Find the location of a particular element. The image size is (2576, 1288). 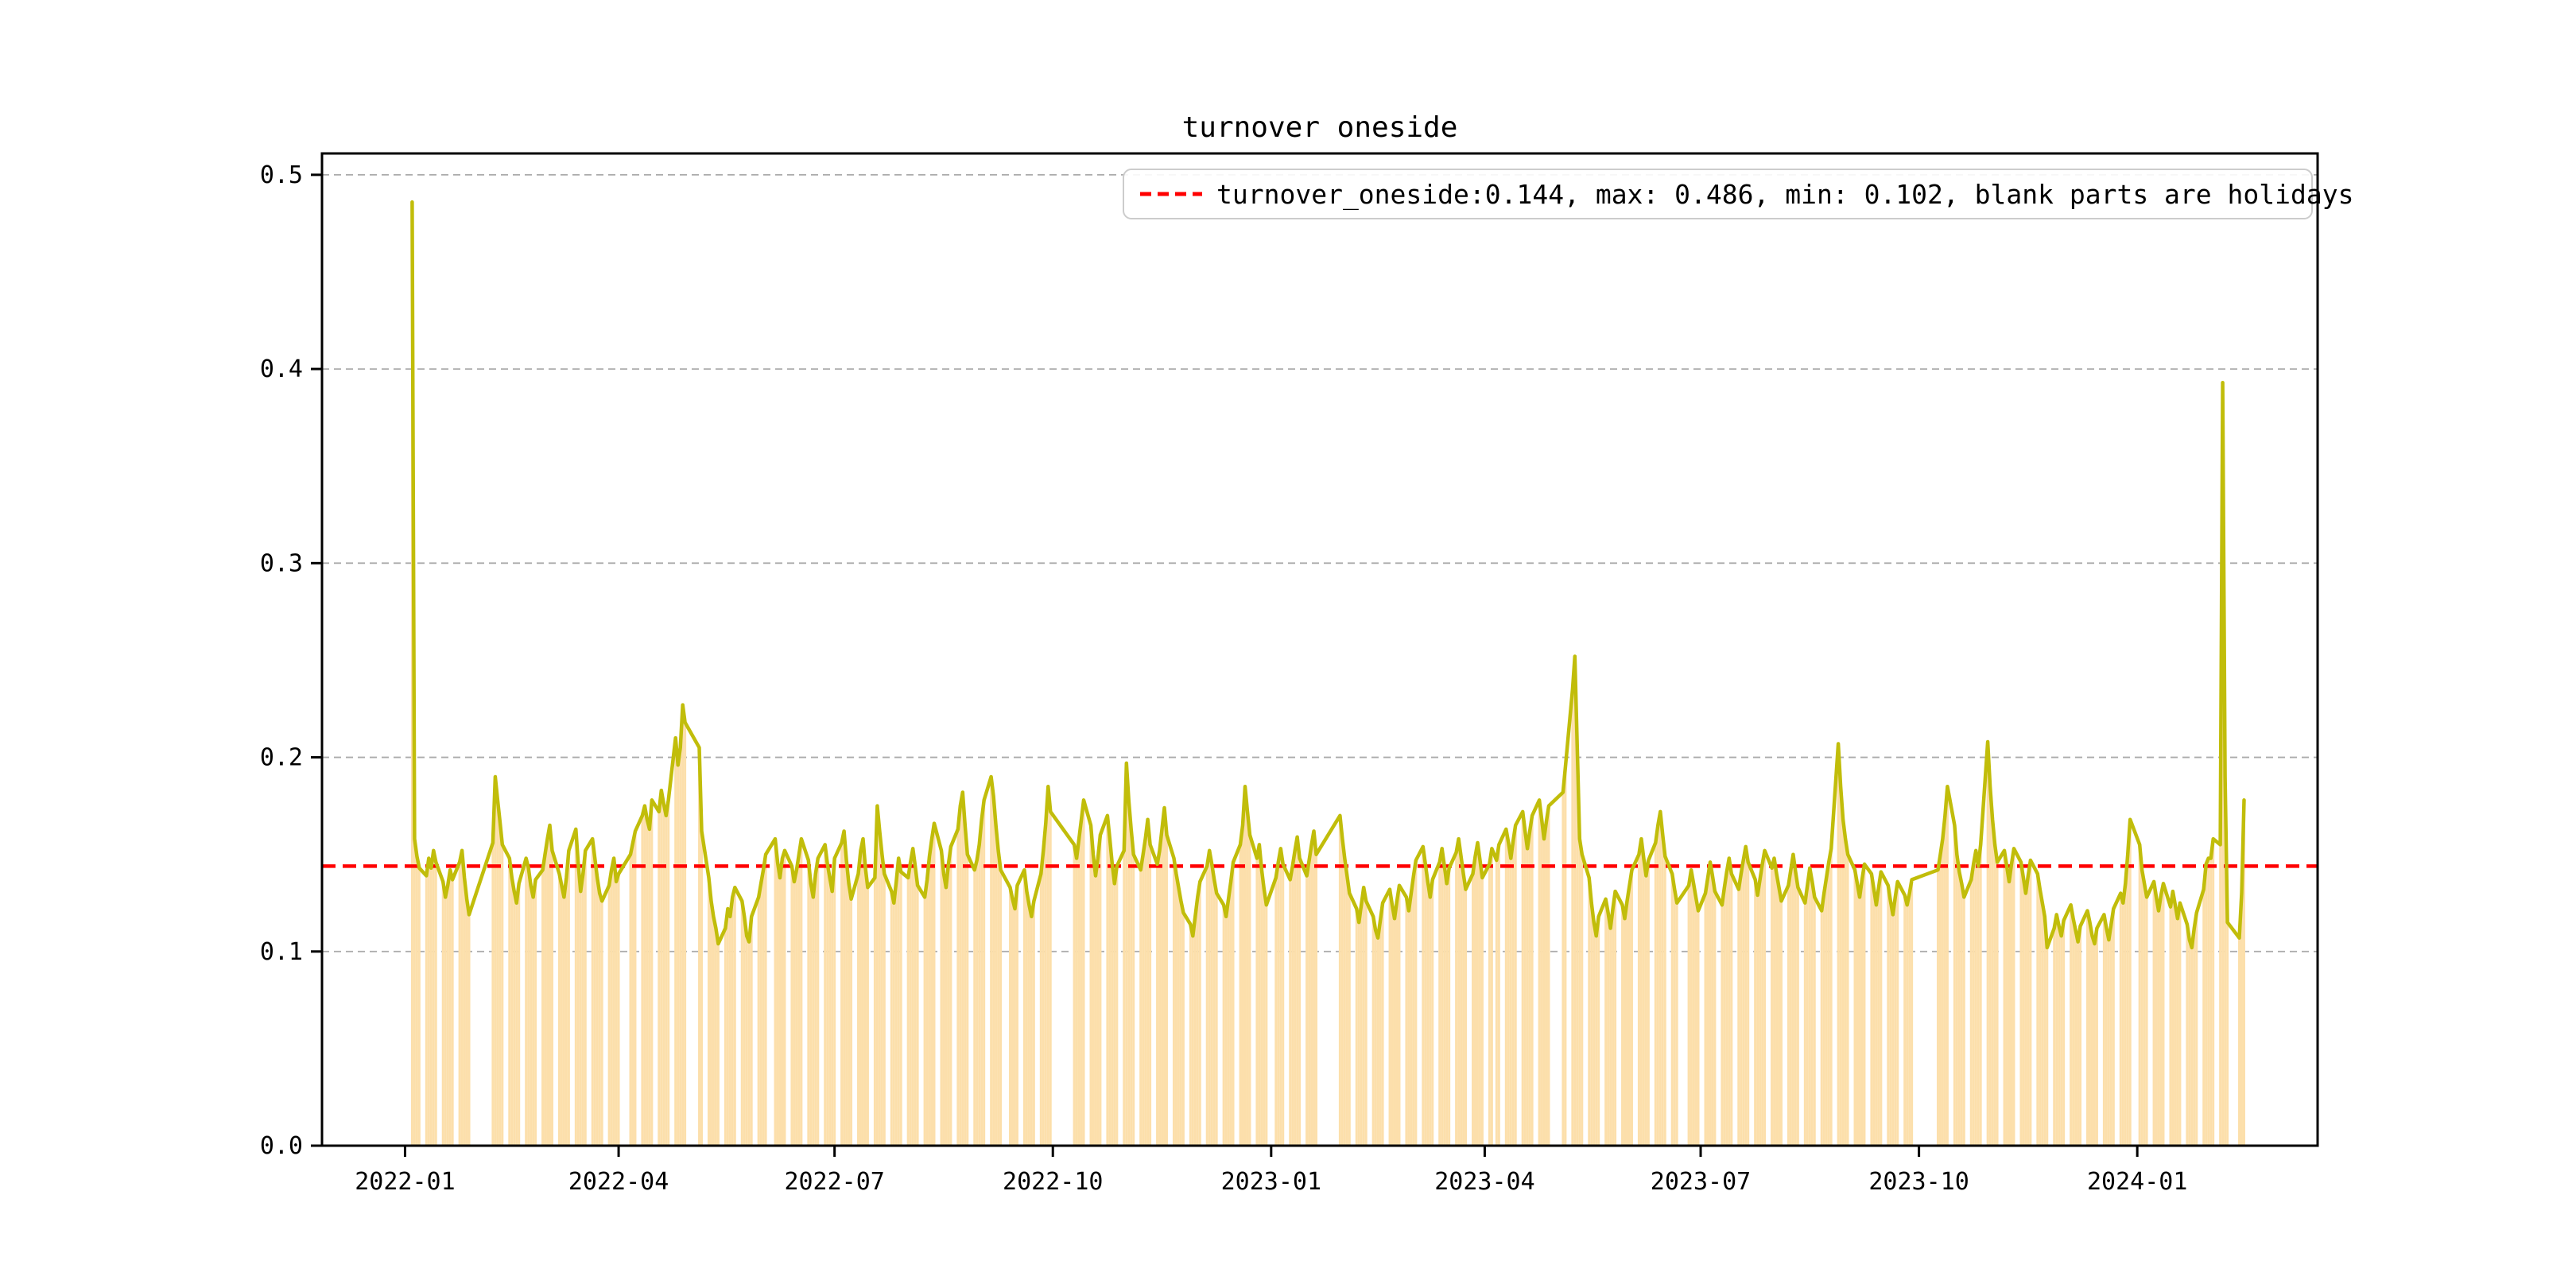

x-tick-label: 2022-04 is located at coordinates (619, 1182).